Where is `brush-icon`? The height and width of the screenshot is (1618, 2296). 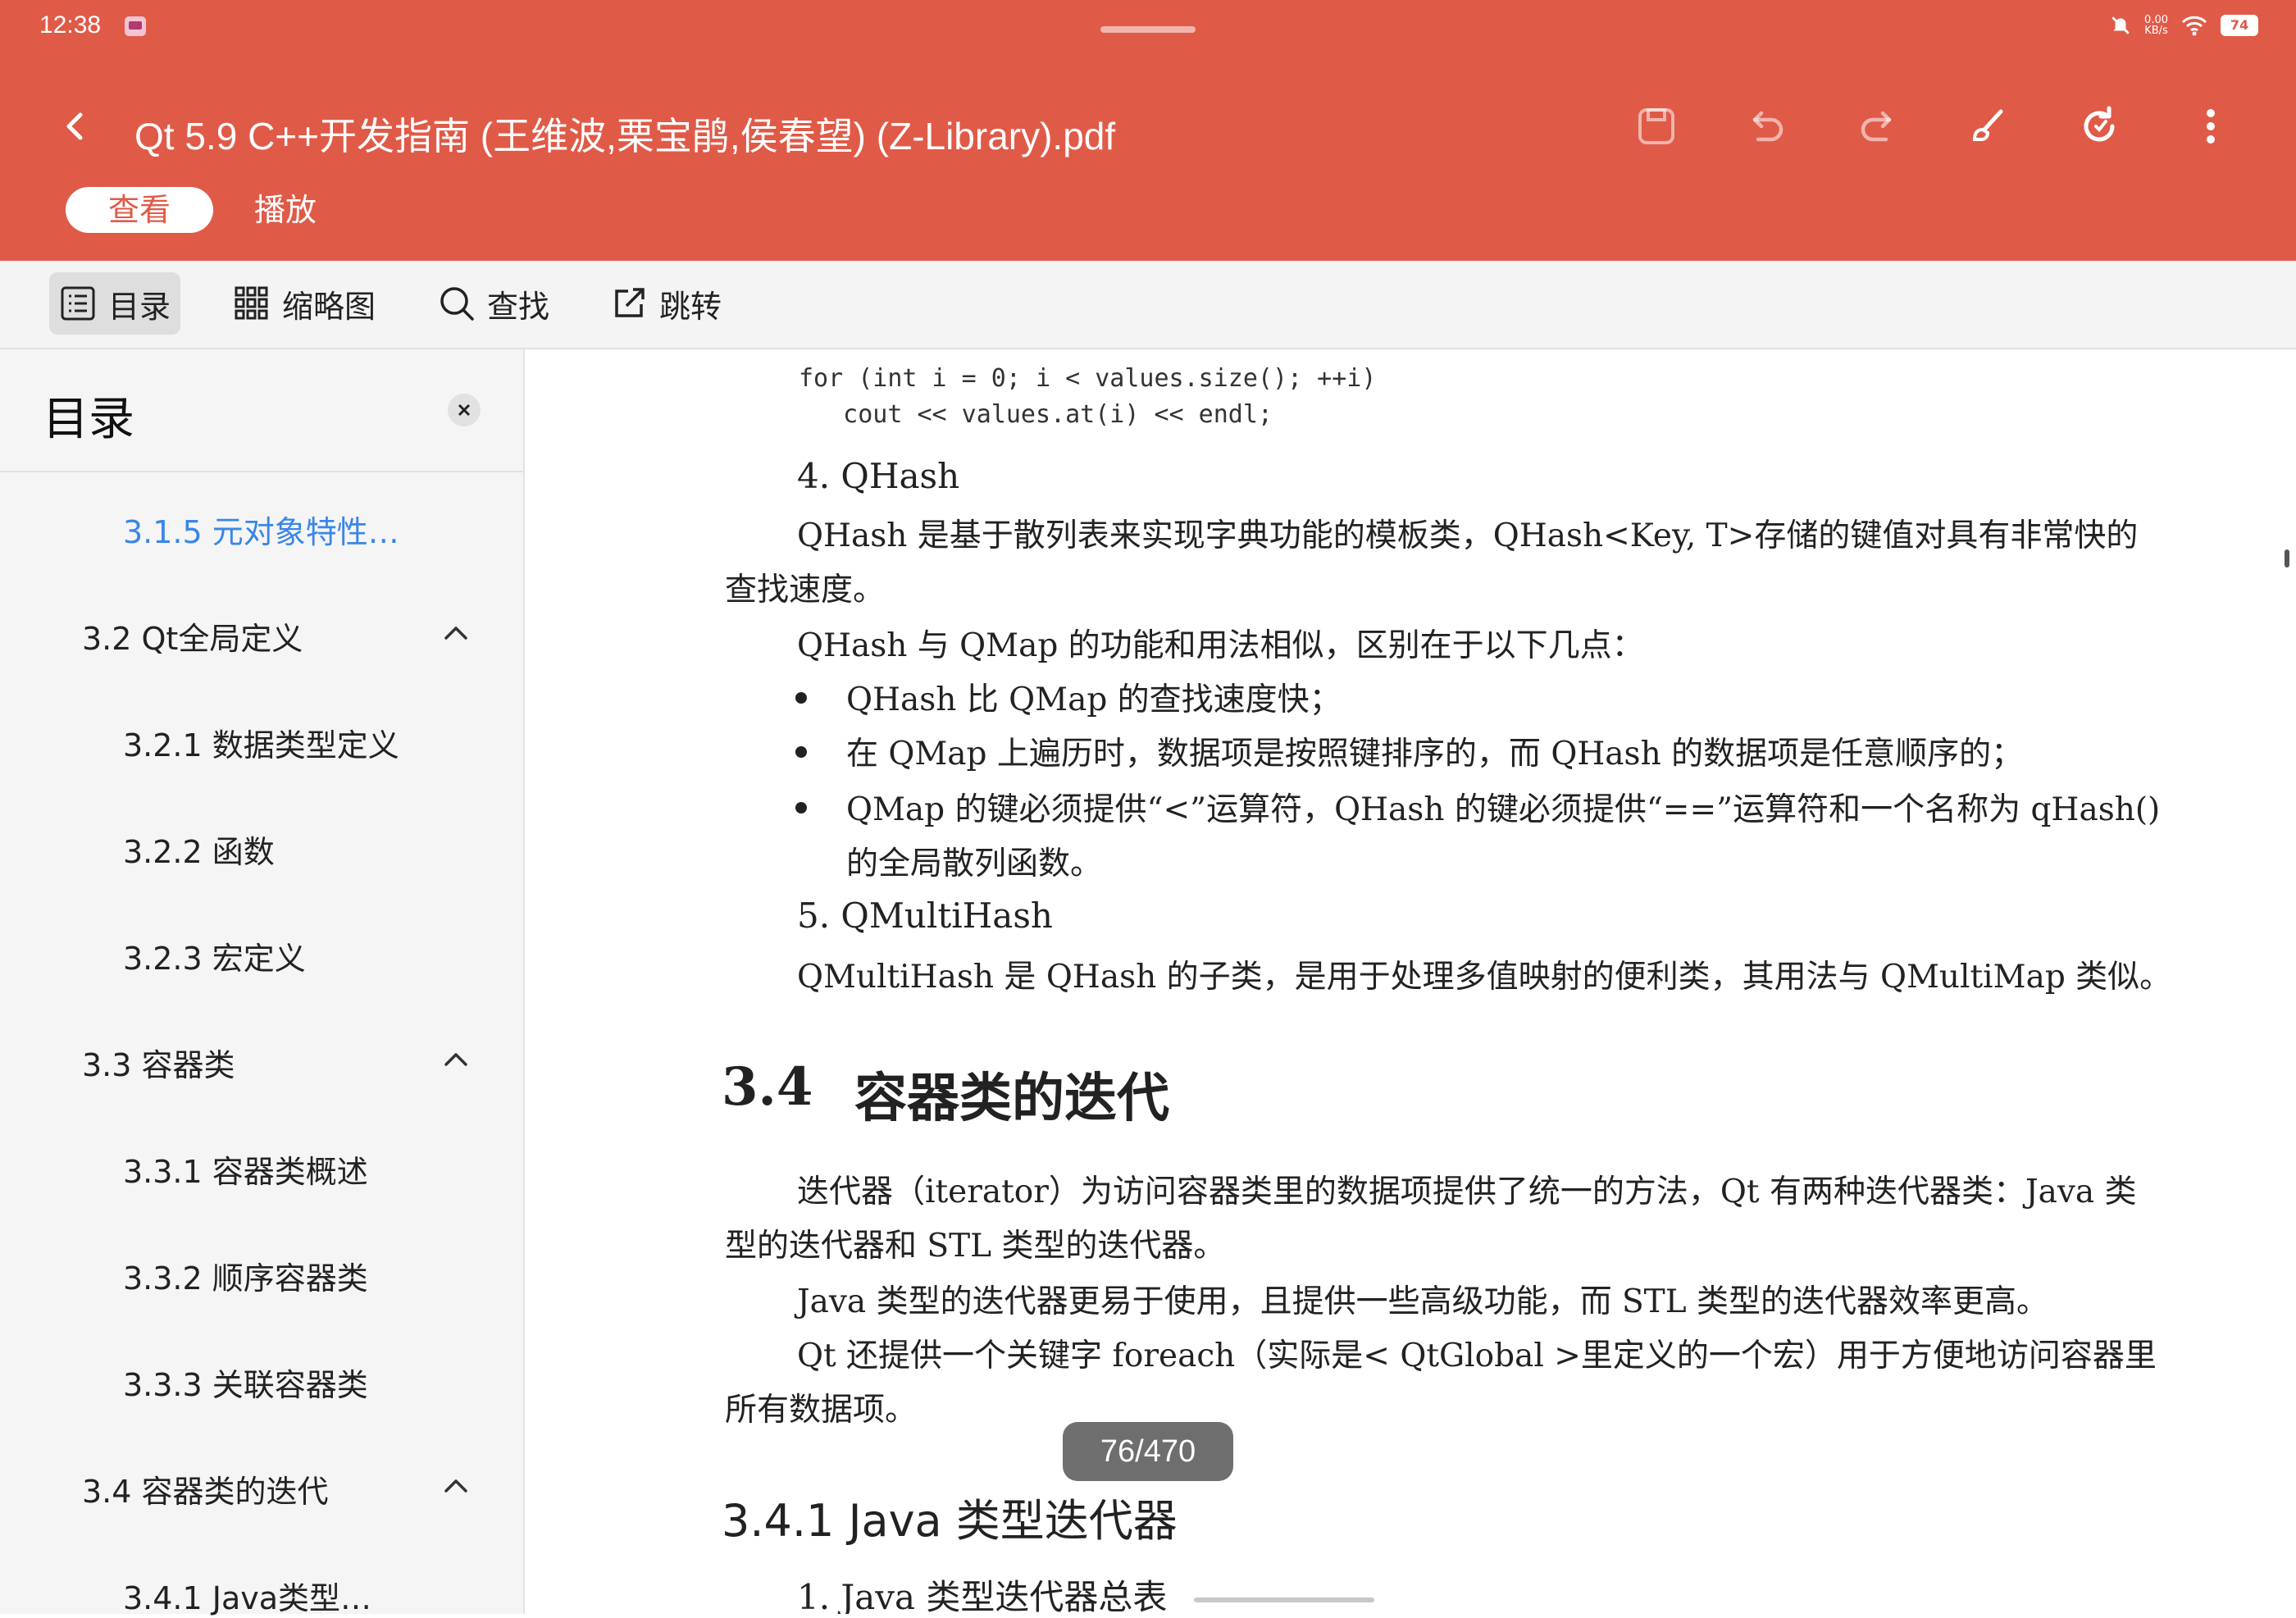 brush-icon is located at coordinates (1988, 126).